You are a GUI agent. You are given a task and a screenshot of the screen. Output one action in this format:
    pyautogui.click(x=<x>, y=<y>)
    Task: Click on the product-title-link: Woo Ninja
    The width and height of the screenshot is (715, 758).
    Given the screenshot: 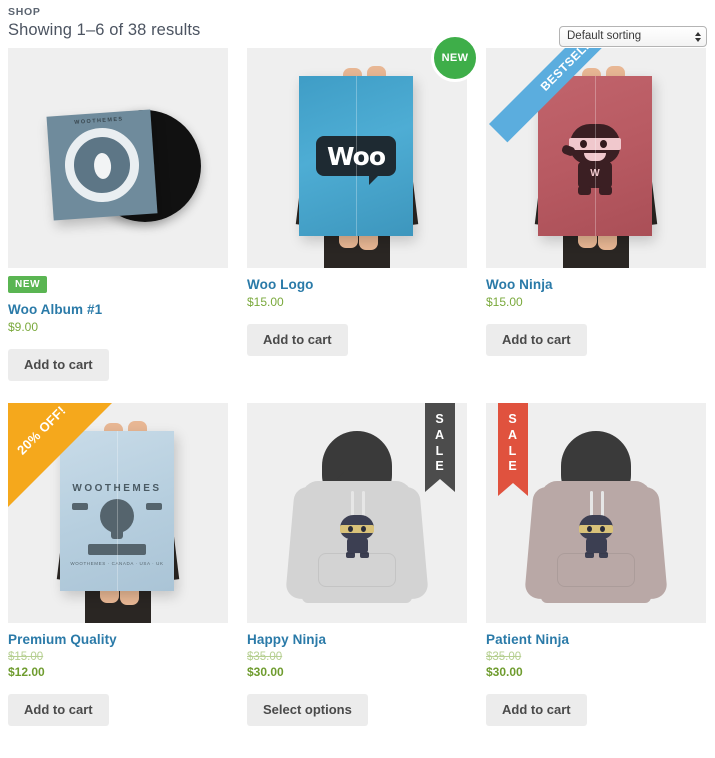 What is the action you would take?
    pyautogui.click(x=596, y=284)
    